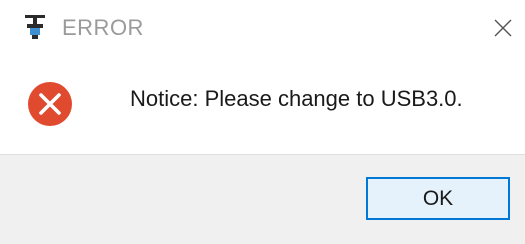 Image resolution: width=525 pixels, height=244 pixels. Describe the element at coordinates (50, 104) in the screenshot. I see `error-icon` at that location.